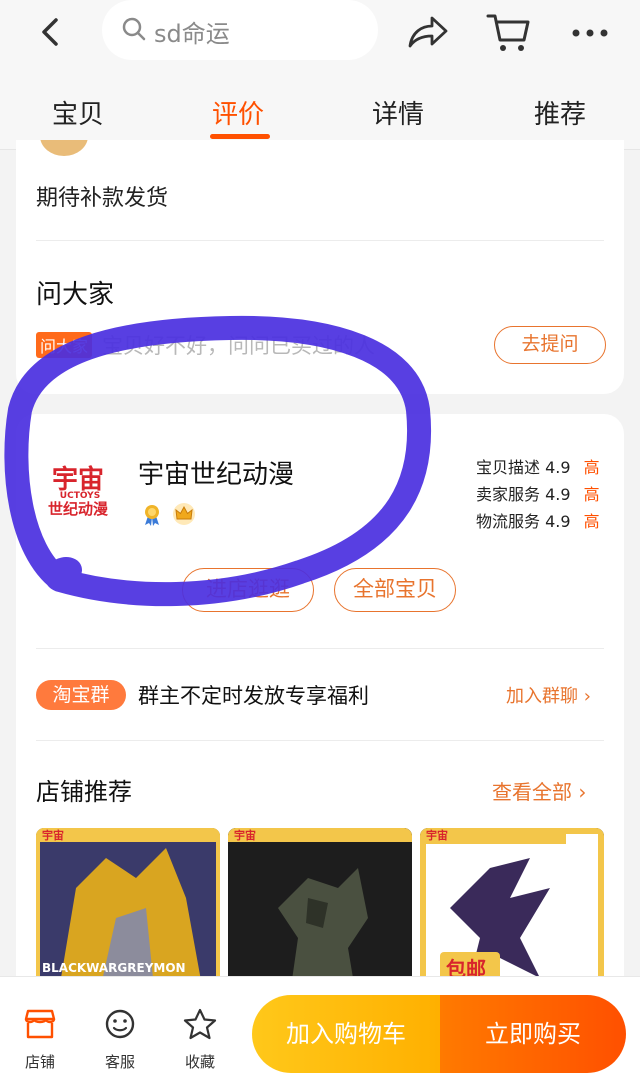 The width and height of the screenshot is (640, 1086). I want to click on star-icon, so click(200, 1024).